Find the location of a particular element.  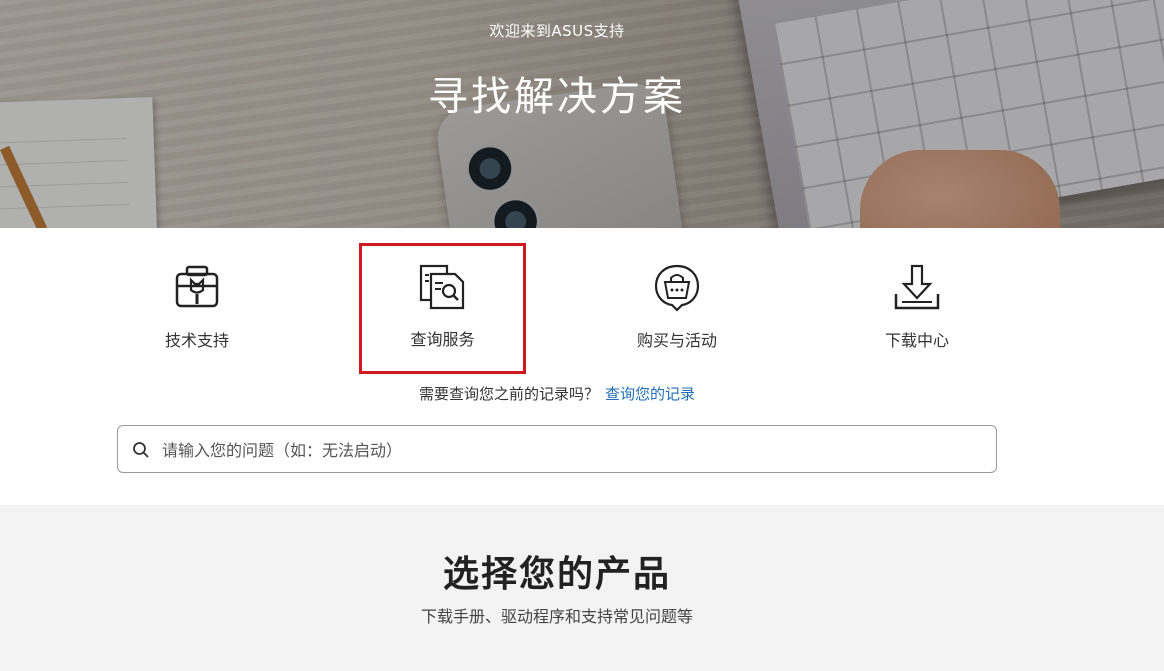

search-box is located at coordinates (557, 449).